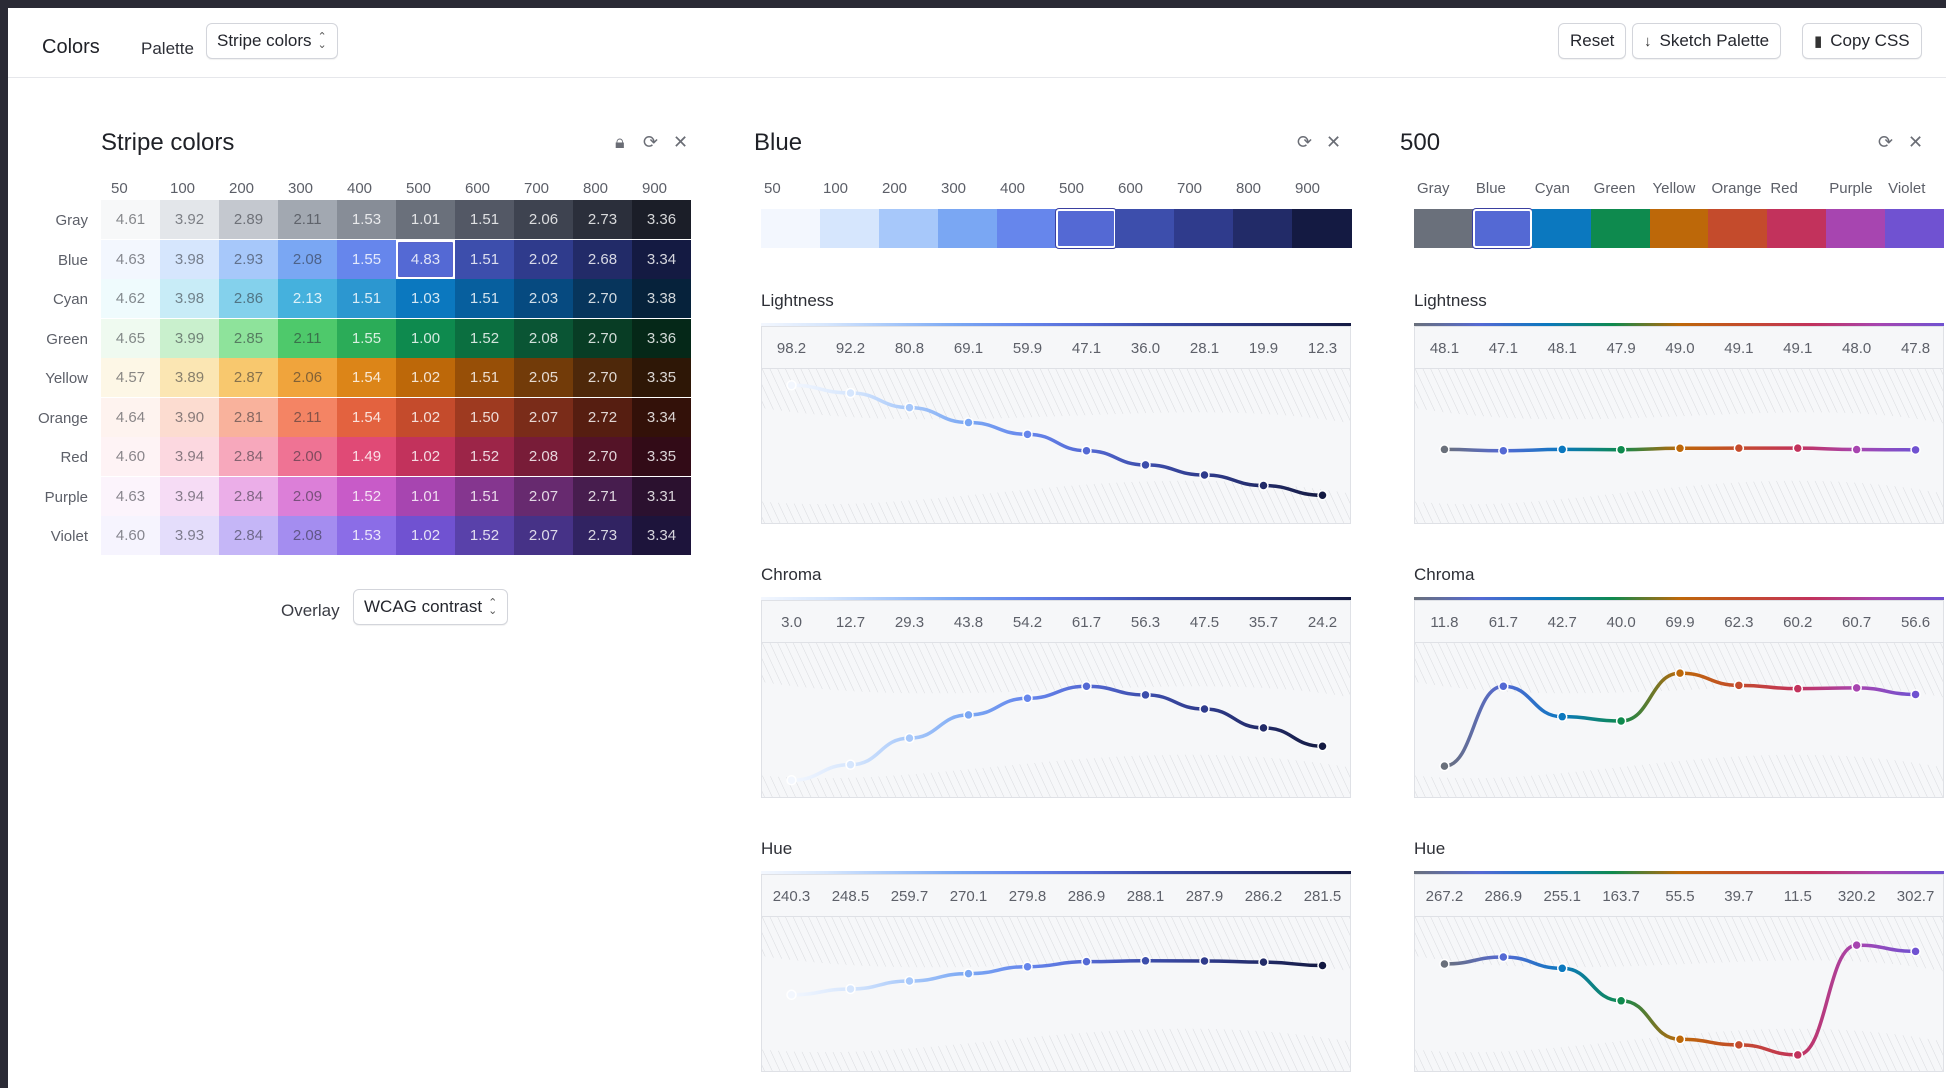 This screenshot has width=1946, height=1088. What do you see at coordinates (1621, 896) in the screenshot?
I see `hue-value: 163.7` at bounding box center [1621, 896].